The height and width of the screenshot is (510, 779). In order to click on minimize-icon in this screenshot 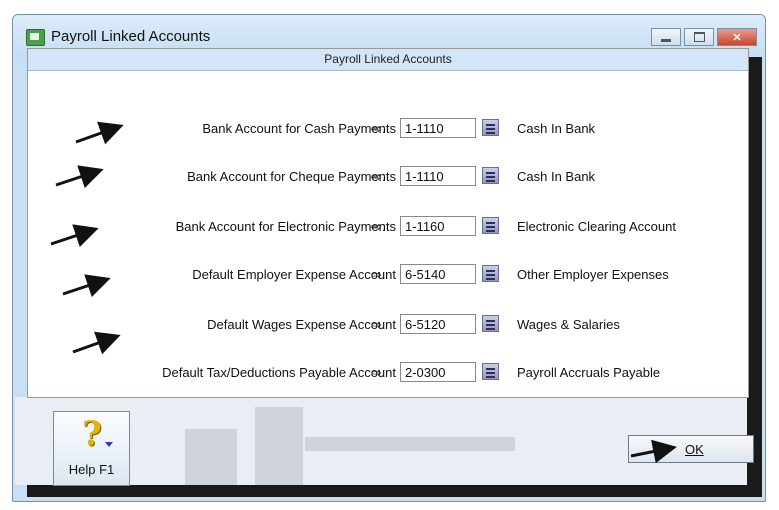, I will do `click(666, 40)`.